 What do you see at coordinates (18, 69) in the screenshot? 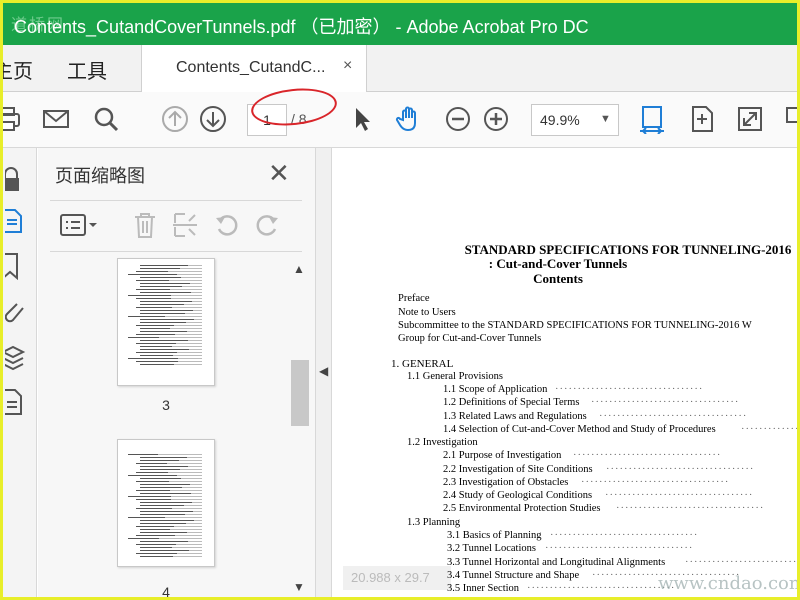
I see `tab-home: 主页` at bounding box center [18, 69].